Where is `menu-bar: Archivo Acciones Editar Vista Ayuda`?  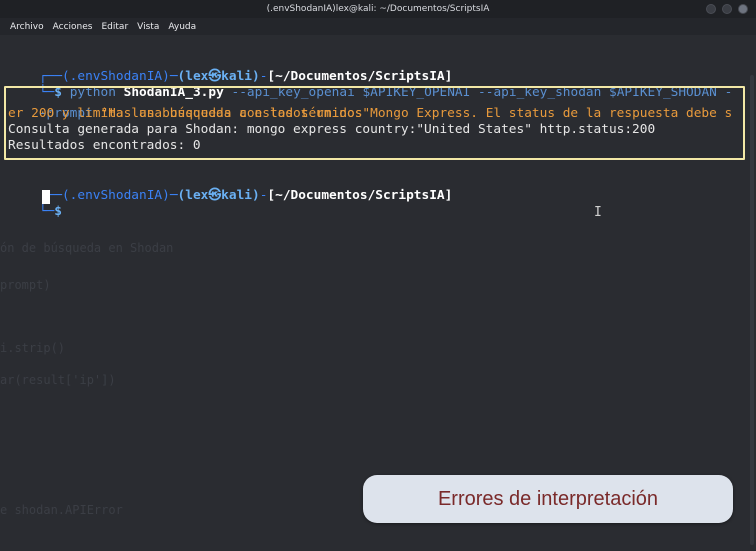
menu-bar: Archivo Acciones Editar Vista Ayuda is located at coordinates (378, 26).